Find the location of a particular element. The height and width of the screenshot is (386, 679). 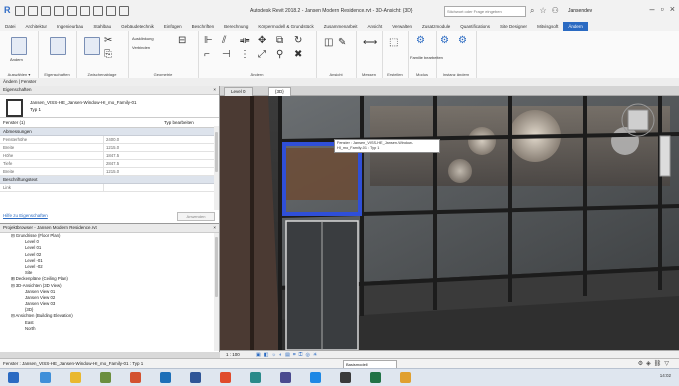

search-input: Stichwort oder Frage eingeben is located at coordinates (485, 11).